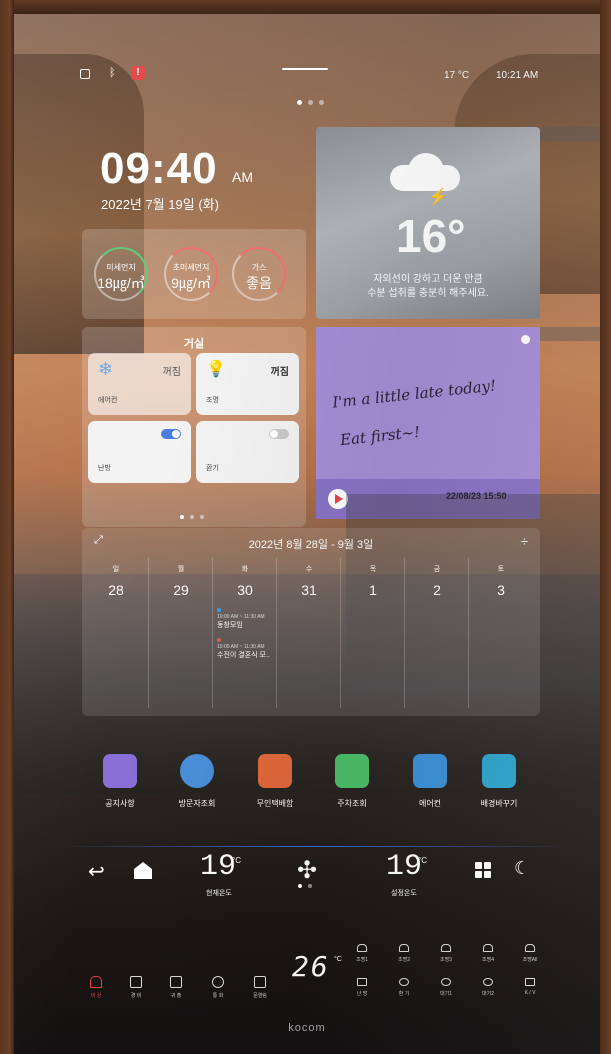  What do you see at coordinates (96, 871) in the screenshot?
I see `back-icon: ↩` at bounding box center [96, 871].